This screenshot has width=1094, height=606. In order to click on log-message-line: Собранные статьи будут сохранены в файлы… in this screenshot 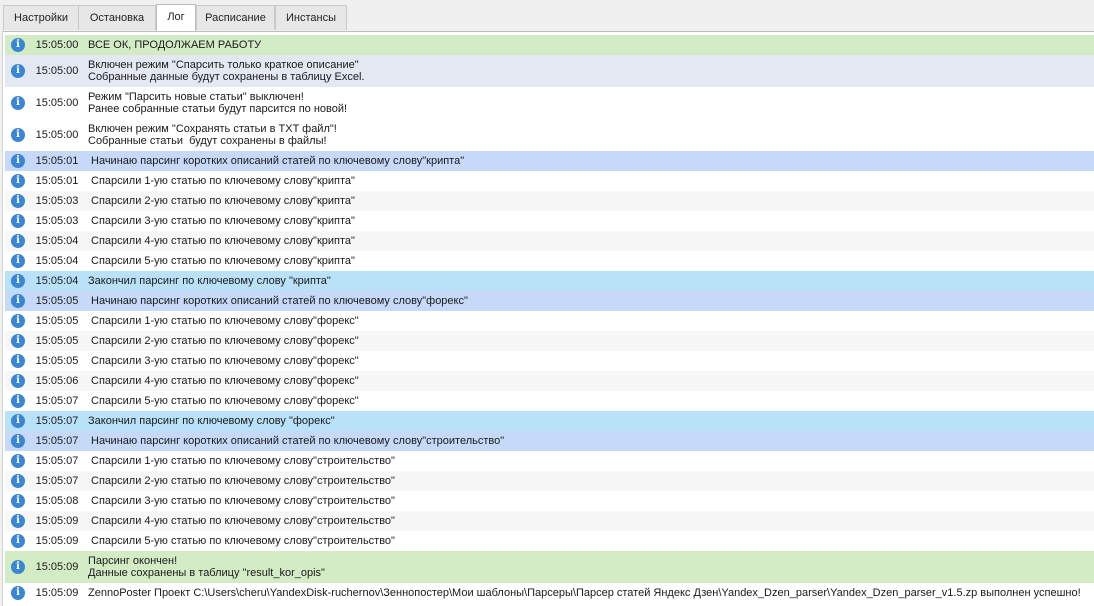, I will do `click(207, 141)`.